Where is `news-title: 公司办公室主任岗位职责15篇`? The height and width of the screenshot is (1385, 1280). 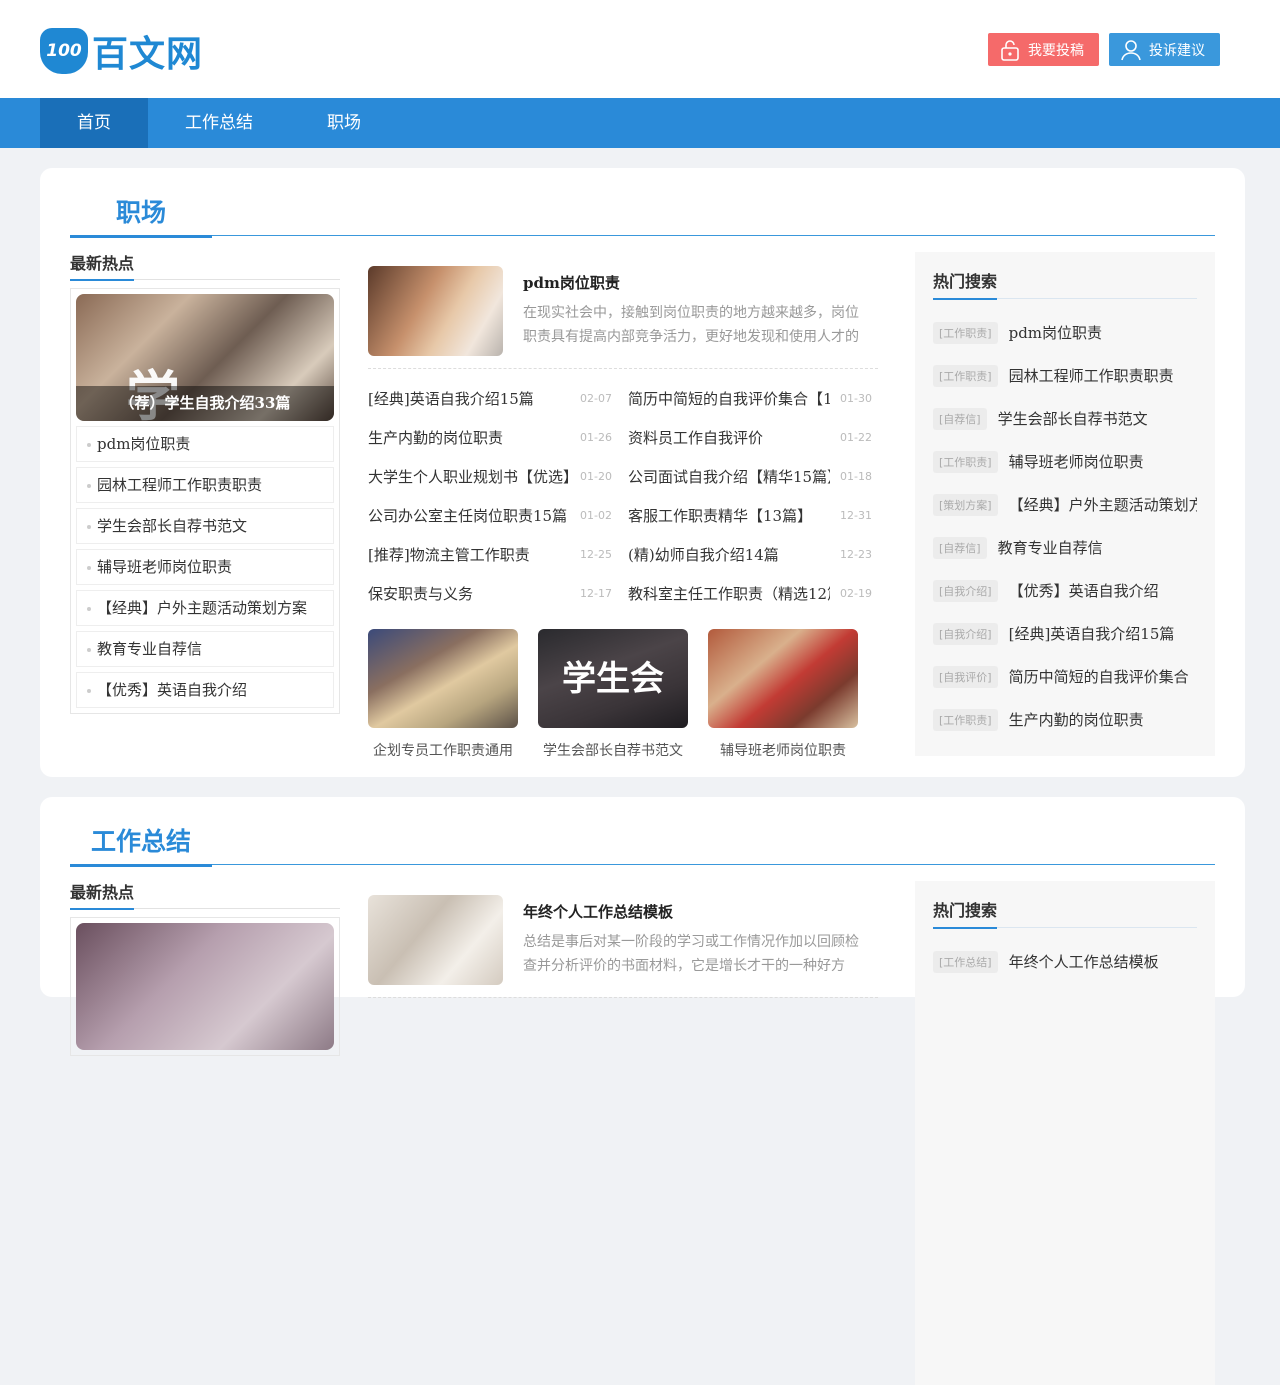 news-title: 公司办公室主任岗位职责15篇 is located at coordinates (470, 515).